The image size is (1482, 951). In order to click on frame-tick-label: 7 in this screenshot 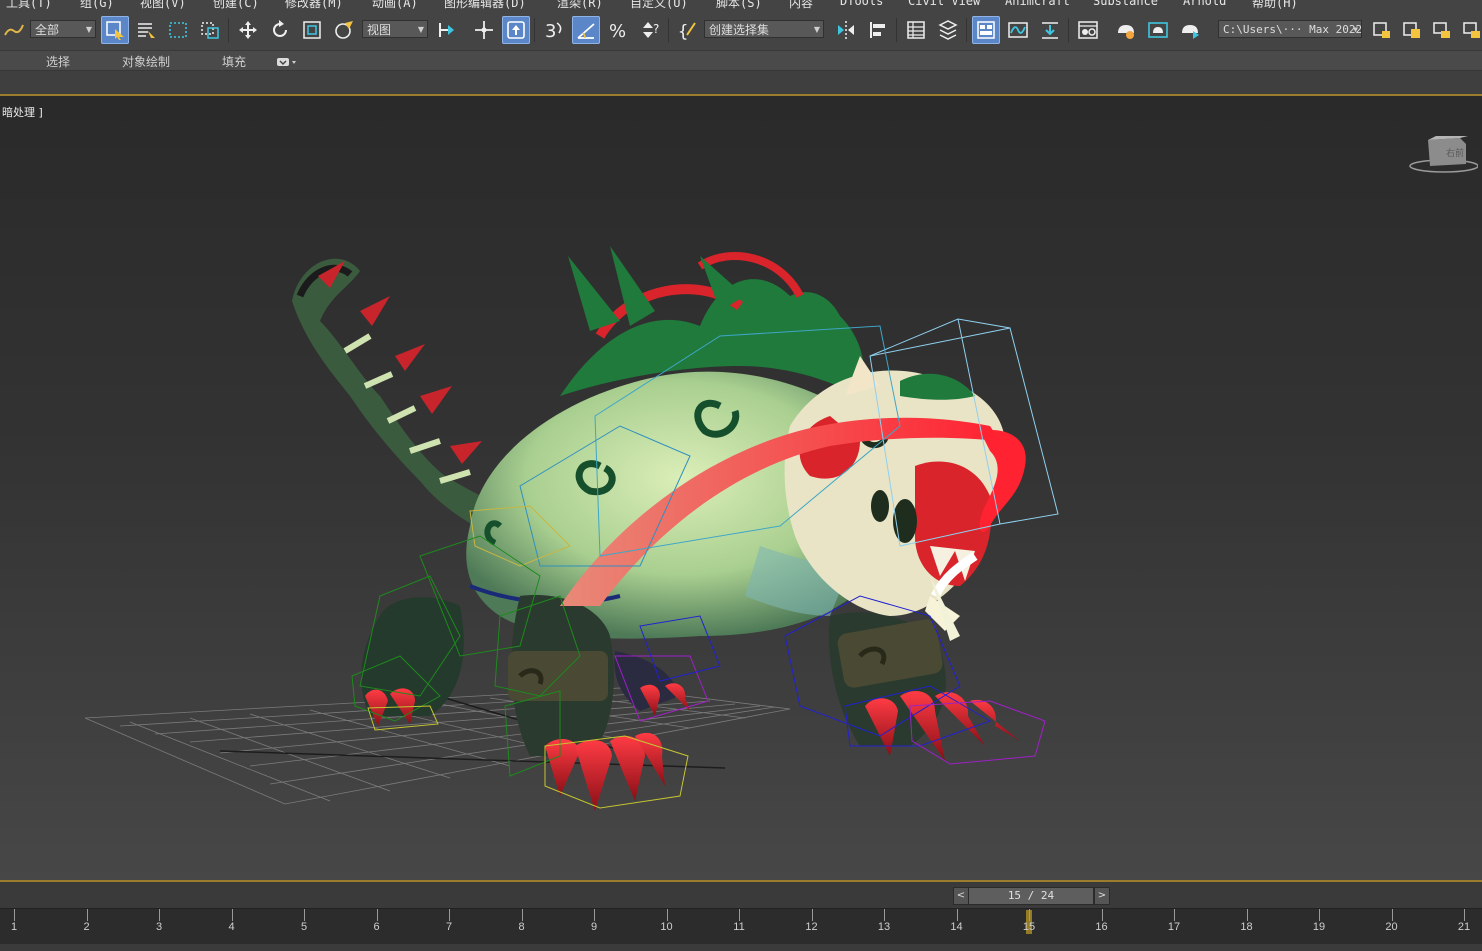, I will do `click(449, 927)`.